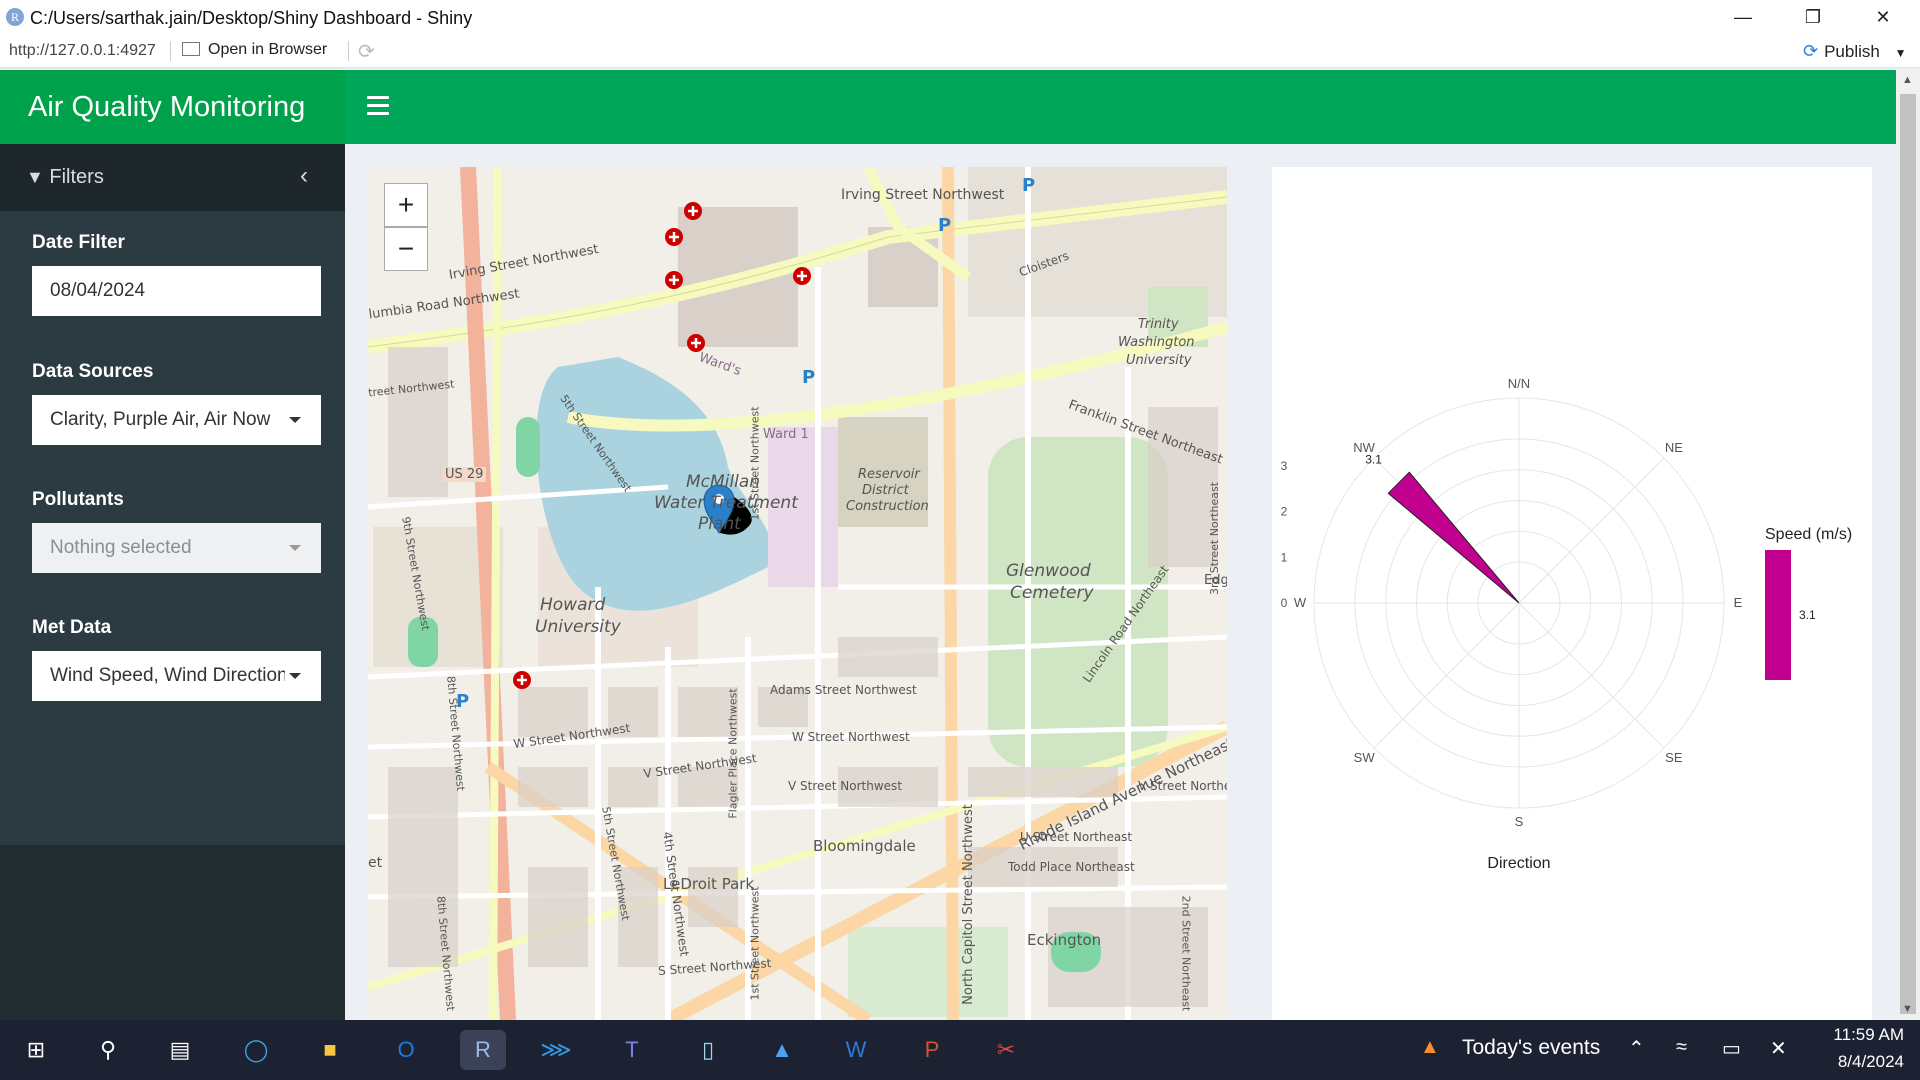  What do you see at coordinates (93, 371) in the screenshot?
I see `data-sources-label: Data Sources` at bounding box center [93, 371].